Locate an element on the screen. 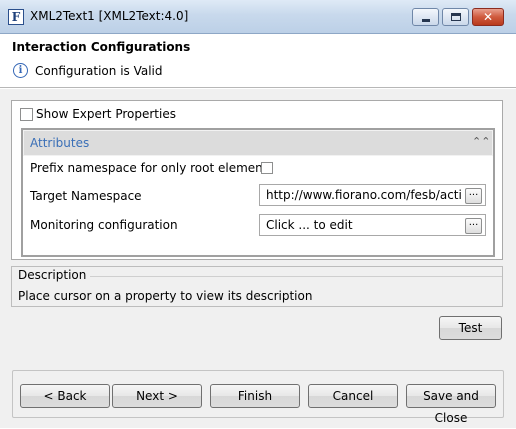  description-label: Description is located at coordinates (54, 275).